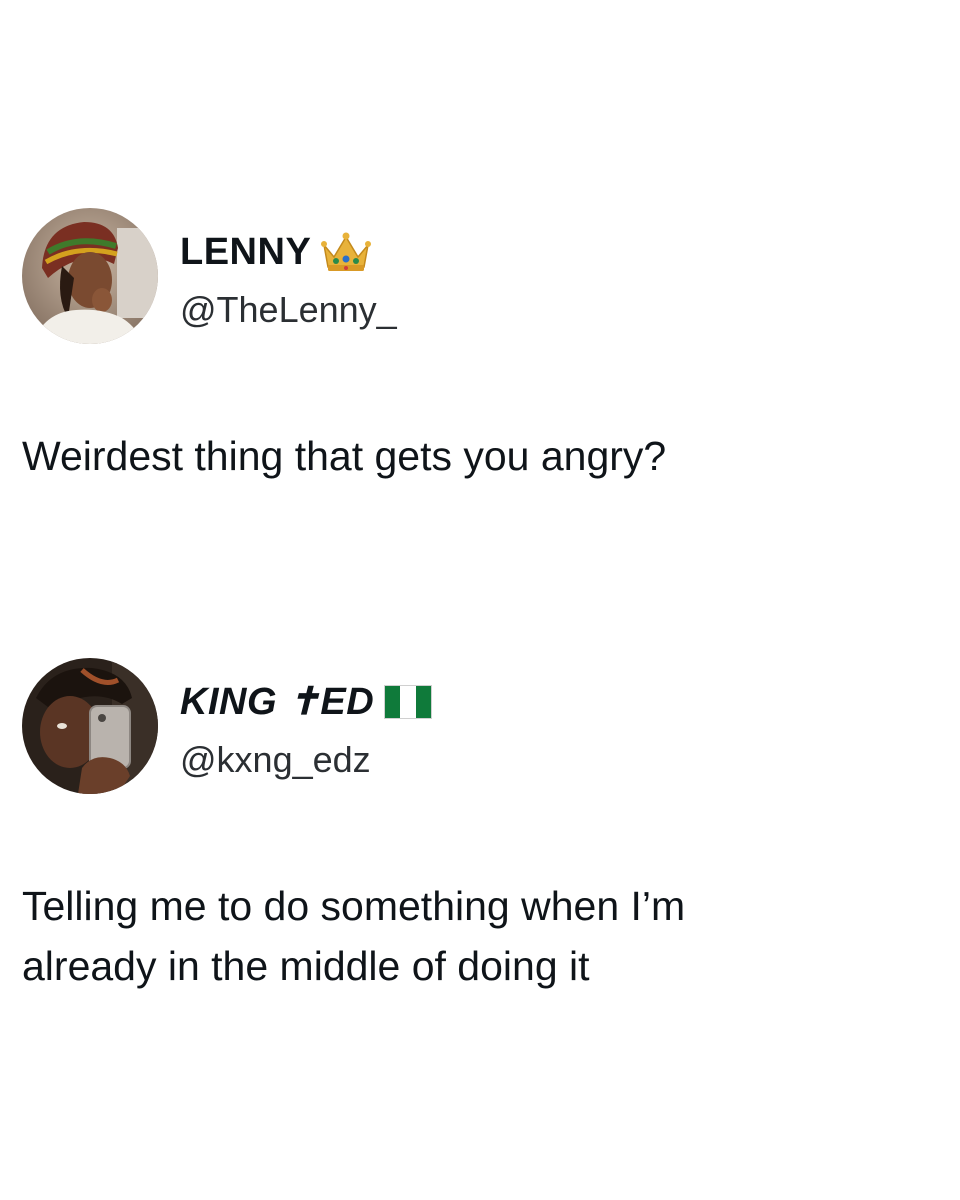  I want to click on tweet-text-line: Weirdest thing that gets you angry?, so click(344, 456).